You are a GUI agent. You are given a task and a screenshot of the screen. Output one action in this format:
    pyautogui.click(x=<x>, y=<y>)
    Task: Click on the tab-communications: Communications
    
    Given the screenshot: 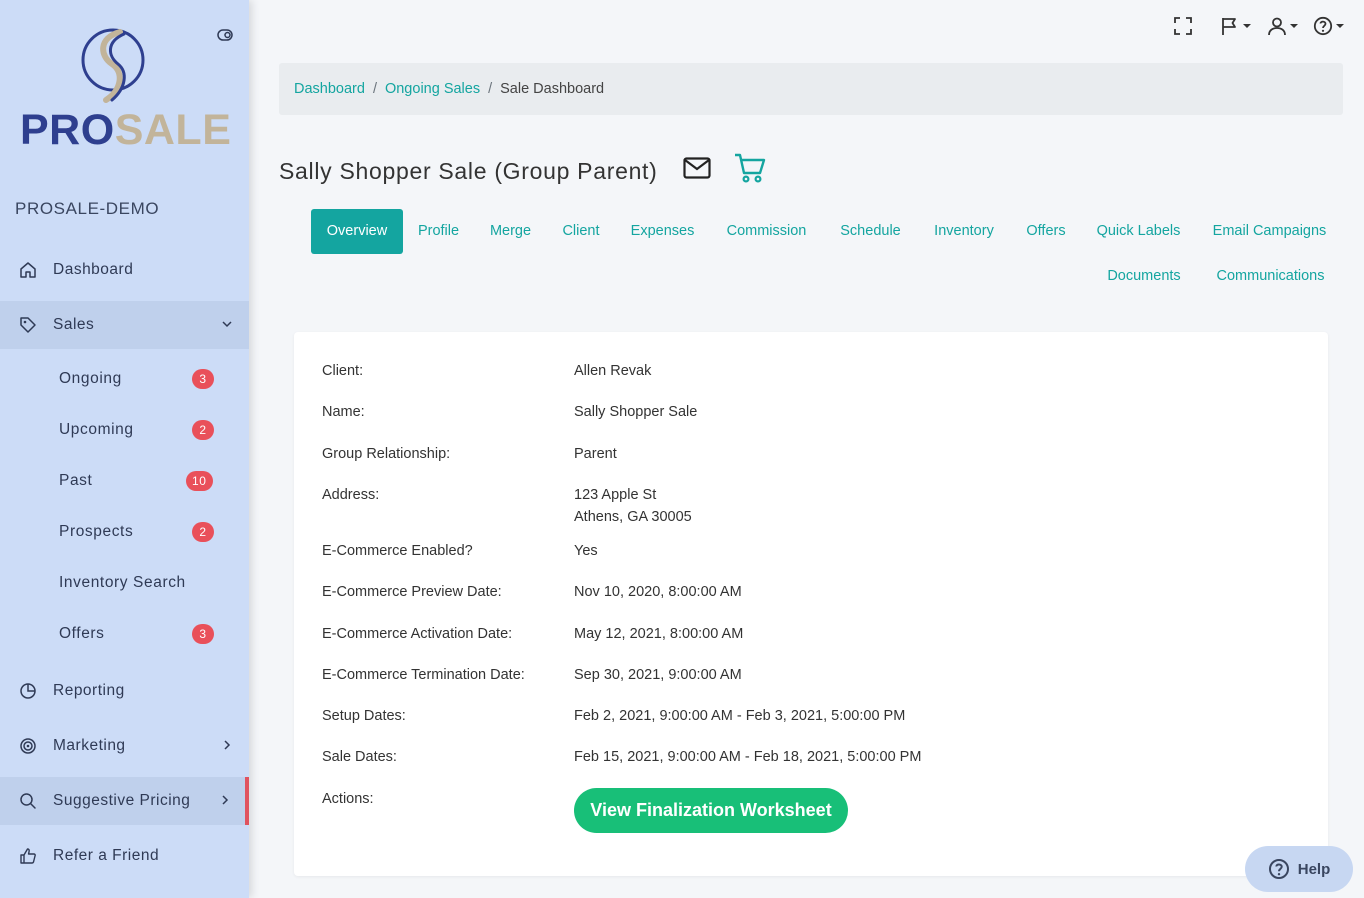 What is the action you would take?
    pyautogui.click(x=1270, y=276)
    